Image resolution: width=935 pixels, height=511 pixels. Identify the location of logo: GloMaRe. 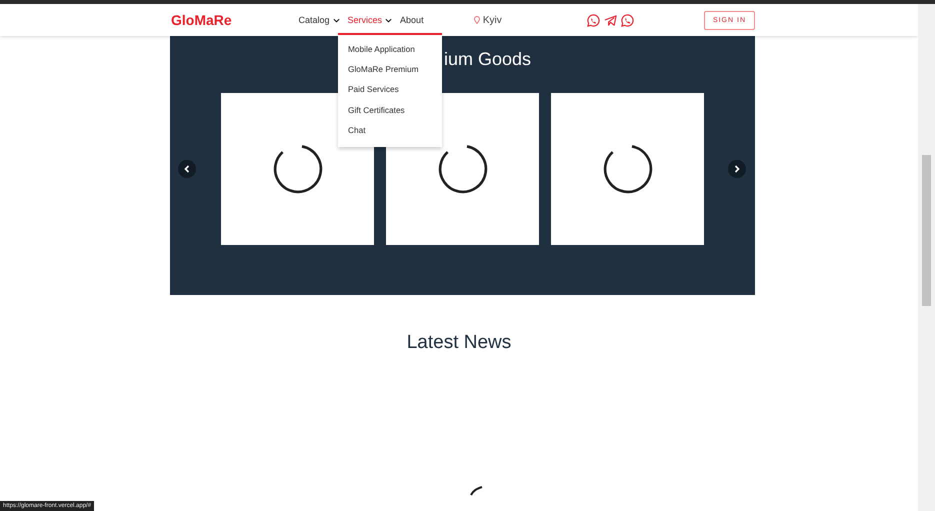
(234, 20).